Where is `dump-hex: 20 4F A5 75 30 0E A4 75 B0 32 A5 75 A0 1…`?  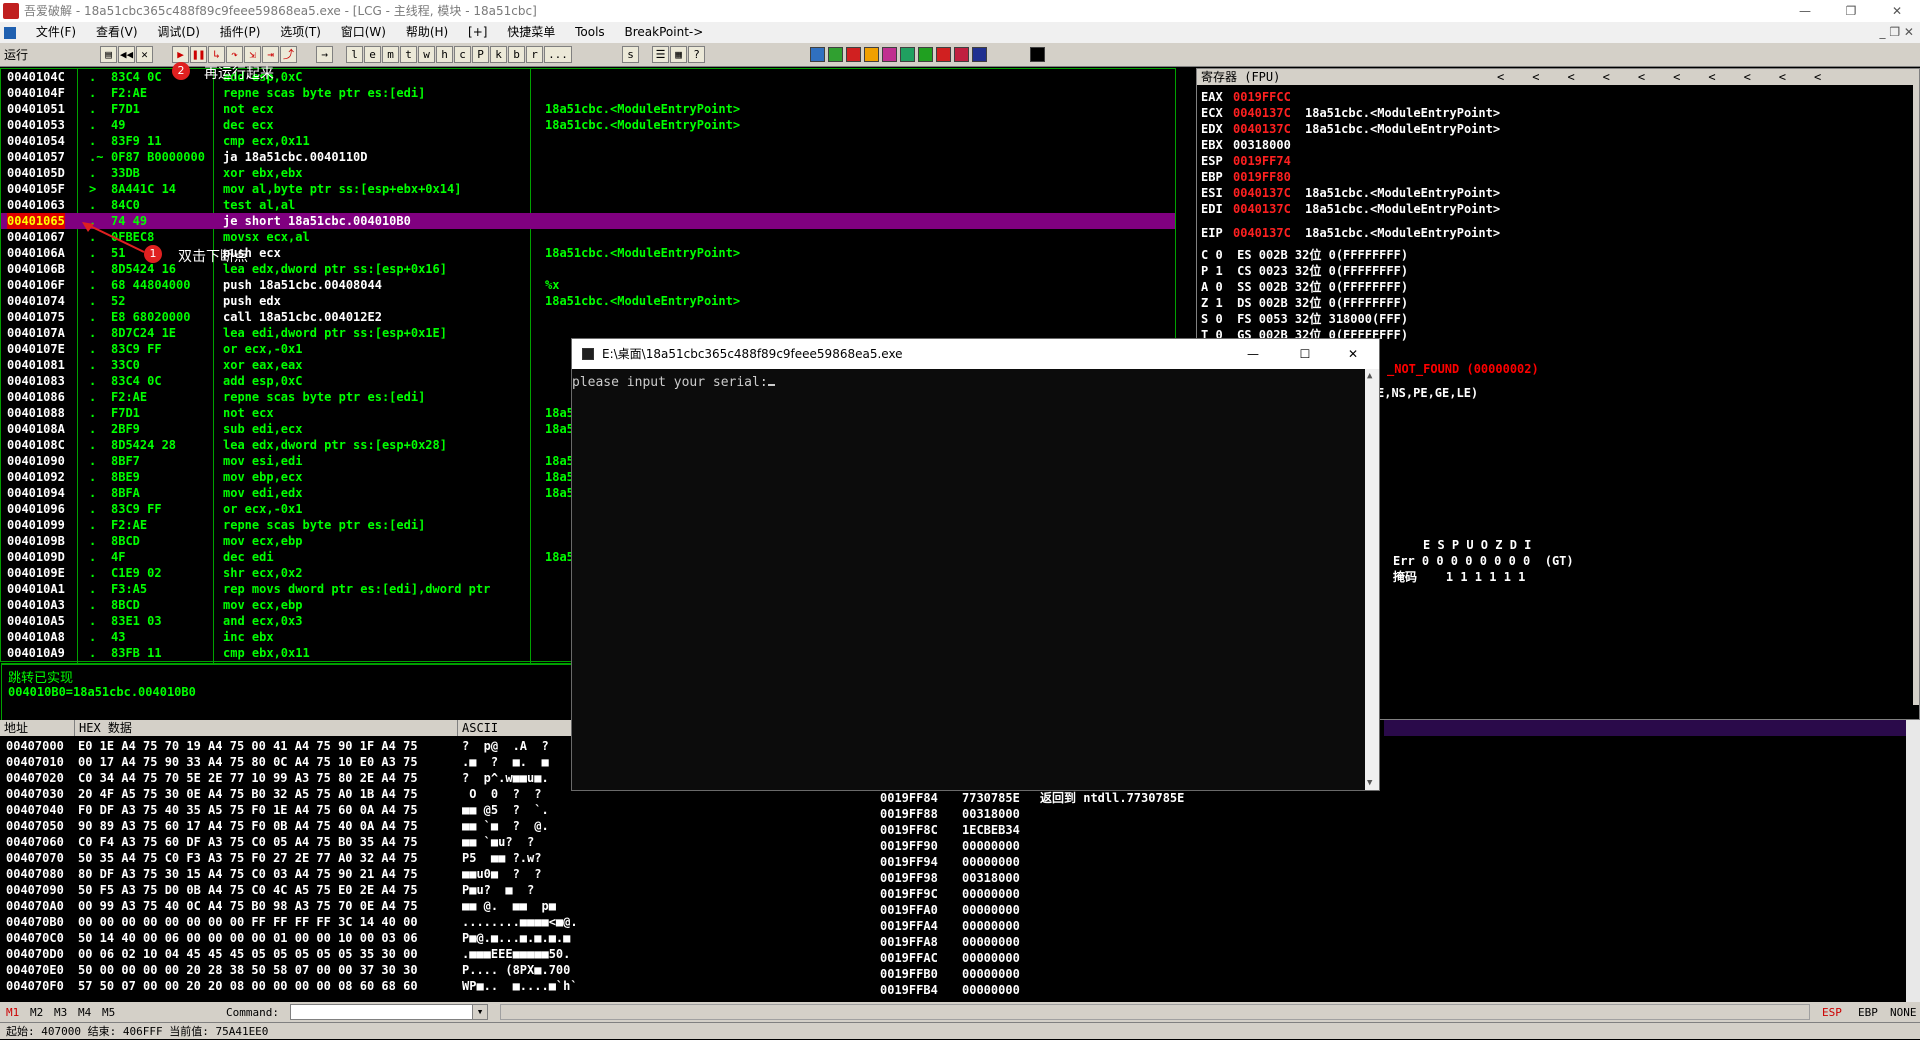 dump-hex: 20 4F A5 75 30 0E A4 75 B0 32 A5 75 A0 1… is located at coordinates (248, 794).